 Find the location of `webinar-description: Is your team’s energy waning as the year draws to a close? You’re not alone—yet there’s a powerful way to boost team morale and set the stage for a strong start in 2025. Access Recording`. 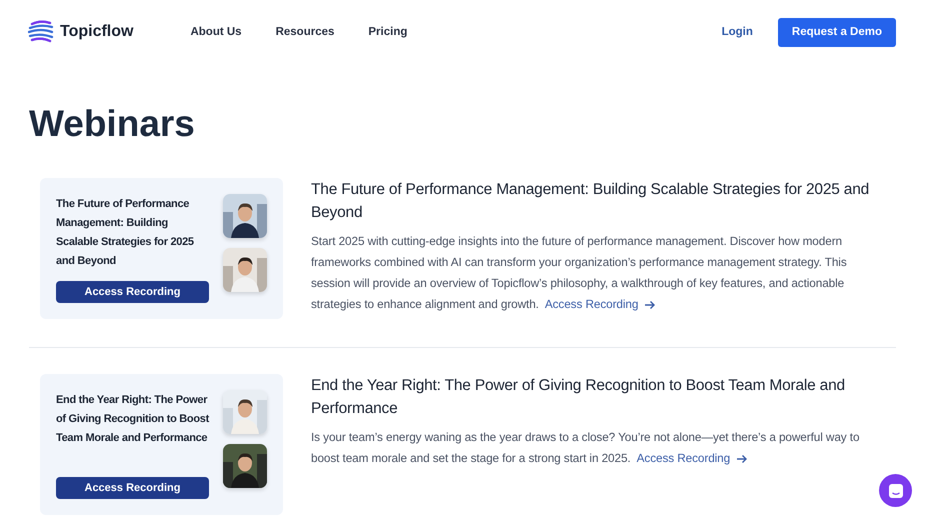

webinar-description: Is your team’s energy waning as the year draws to a close? You’re not alone—yet there’s a powerful way to boost team morale and set the stage for a strong start in 2025. Access Recording is located at coordinates (598, 448).